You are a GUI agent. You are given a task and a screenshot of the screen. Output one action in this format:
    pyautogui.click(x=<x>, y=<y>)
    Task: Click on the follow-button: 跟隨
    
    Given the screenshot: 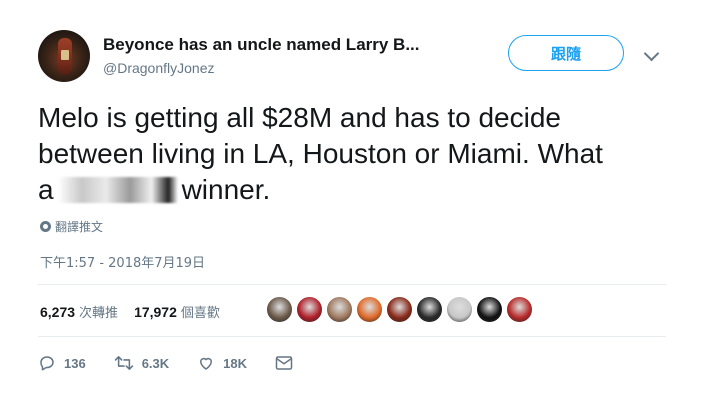 What is the action you would take?
    pyautogui.click(x=566, y=53)
    